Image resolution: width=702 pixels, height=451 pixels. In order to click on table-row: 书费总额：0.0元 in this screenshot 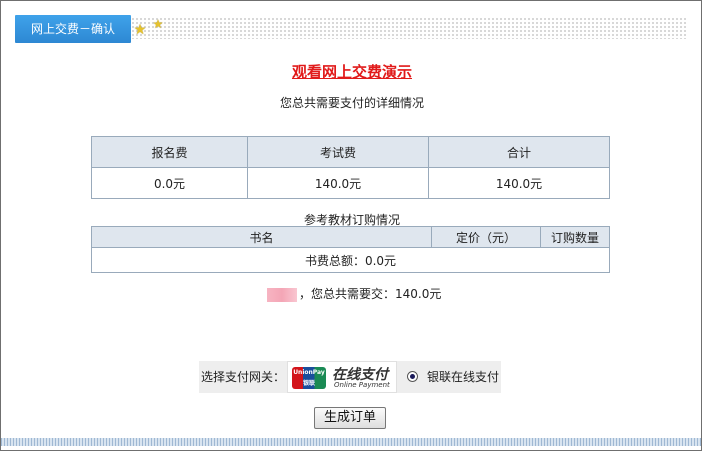, I will do `click(350, 260)`.